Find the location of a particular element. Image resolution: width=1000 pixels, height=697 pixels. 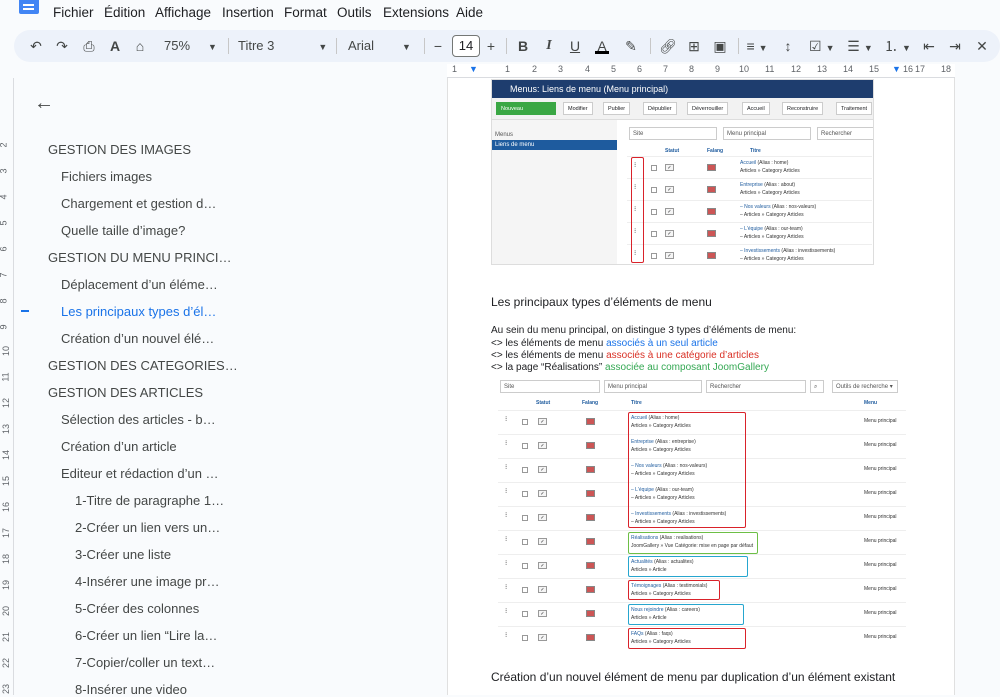

screenshot-sidebar: Menus Liens de menu is located at coordinates (554, 192).